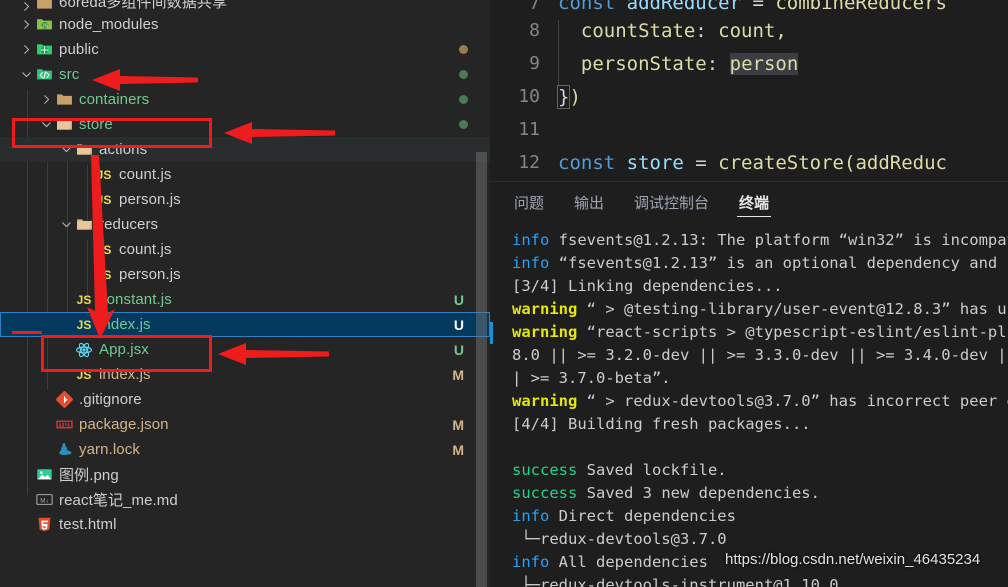 Image resolution: width=1008 pixels, height=587 pixels. I want to click on code-token: countState, so click(638, 30).